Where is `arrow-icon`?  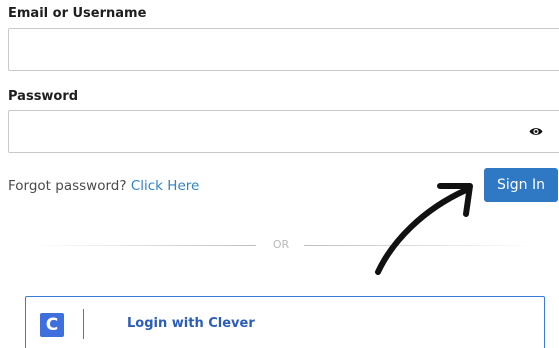 arrow-icon is located at coordinates (424, 229).